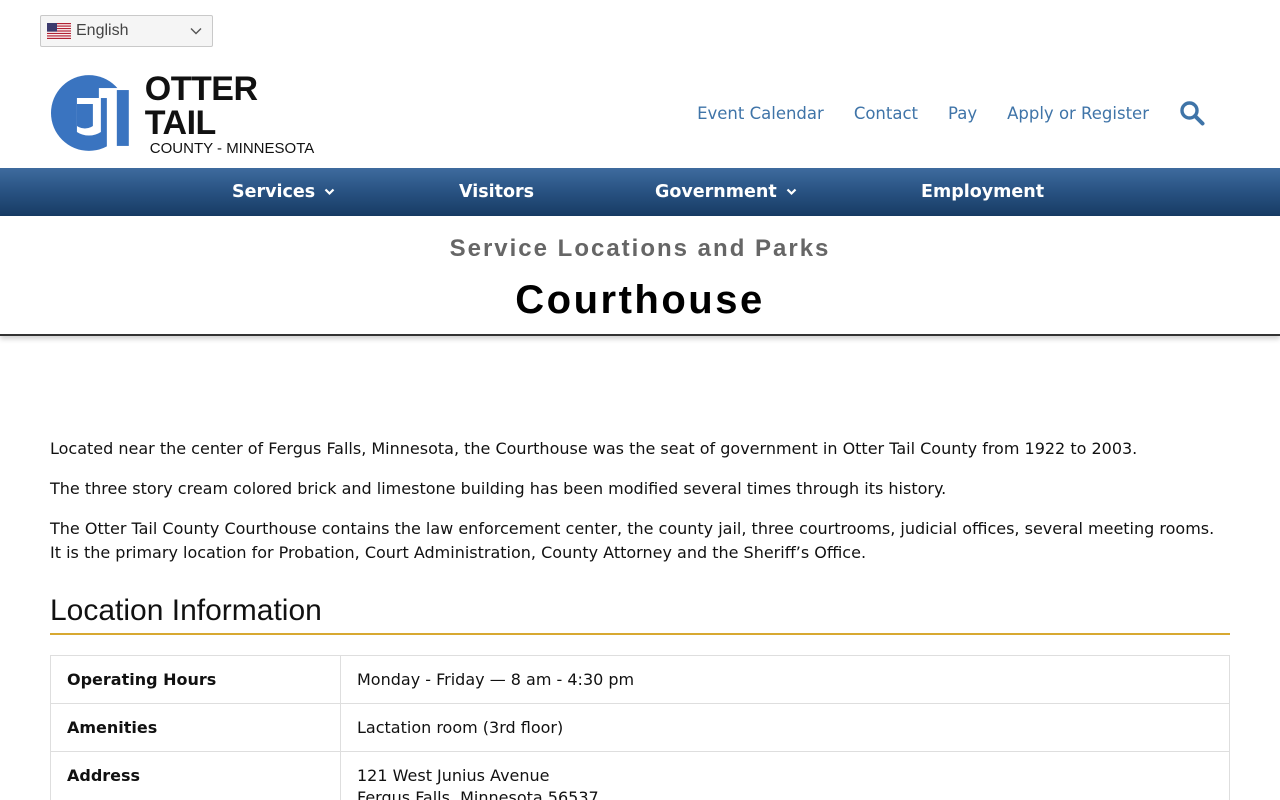 Image resolution: width=1280 pixels, height=800 pixels. What do you see at coordinates (785, 679) in the screenshot?
I see `operating-hours-value: Monday - Friday — 8 am - 4:30 pm` at bounding box center [785, 679].